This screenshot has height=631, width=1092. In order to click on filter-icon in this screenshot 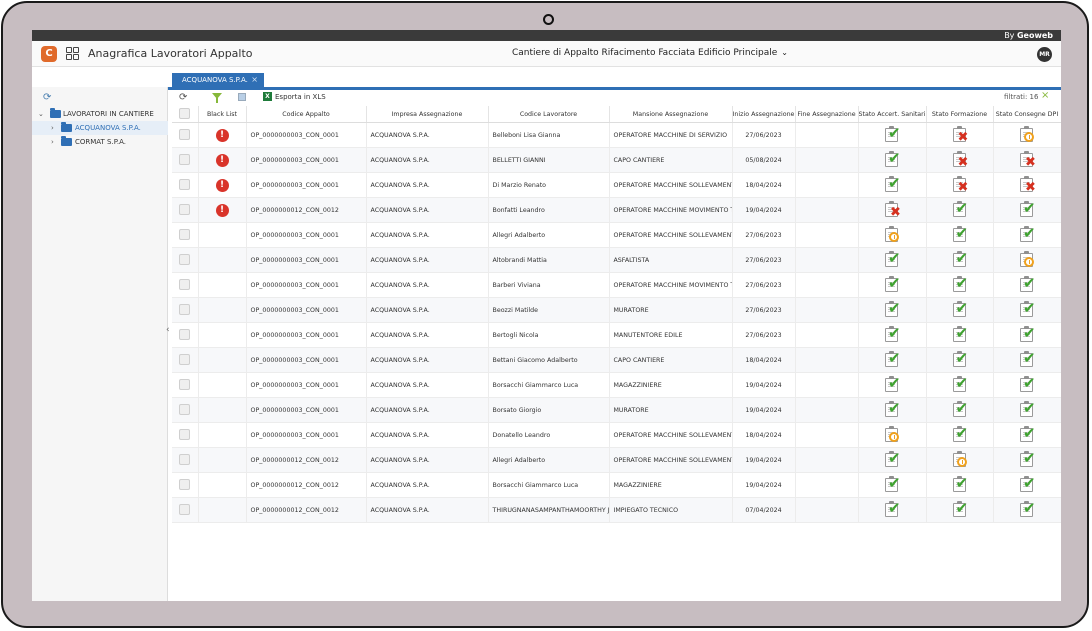, I will do `click(217, 98)`.